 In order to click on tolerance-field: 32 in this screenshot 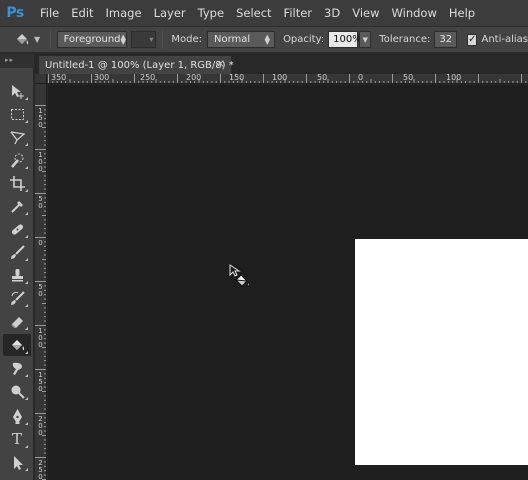, I will do `click(446, 39)`.